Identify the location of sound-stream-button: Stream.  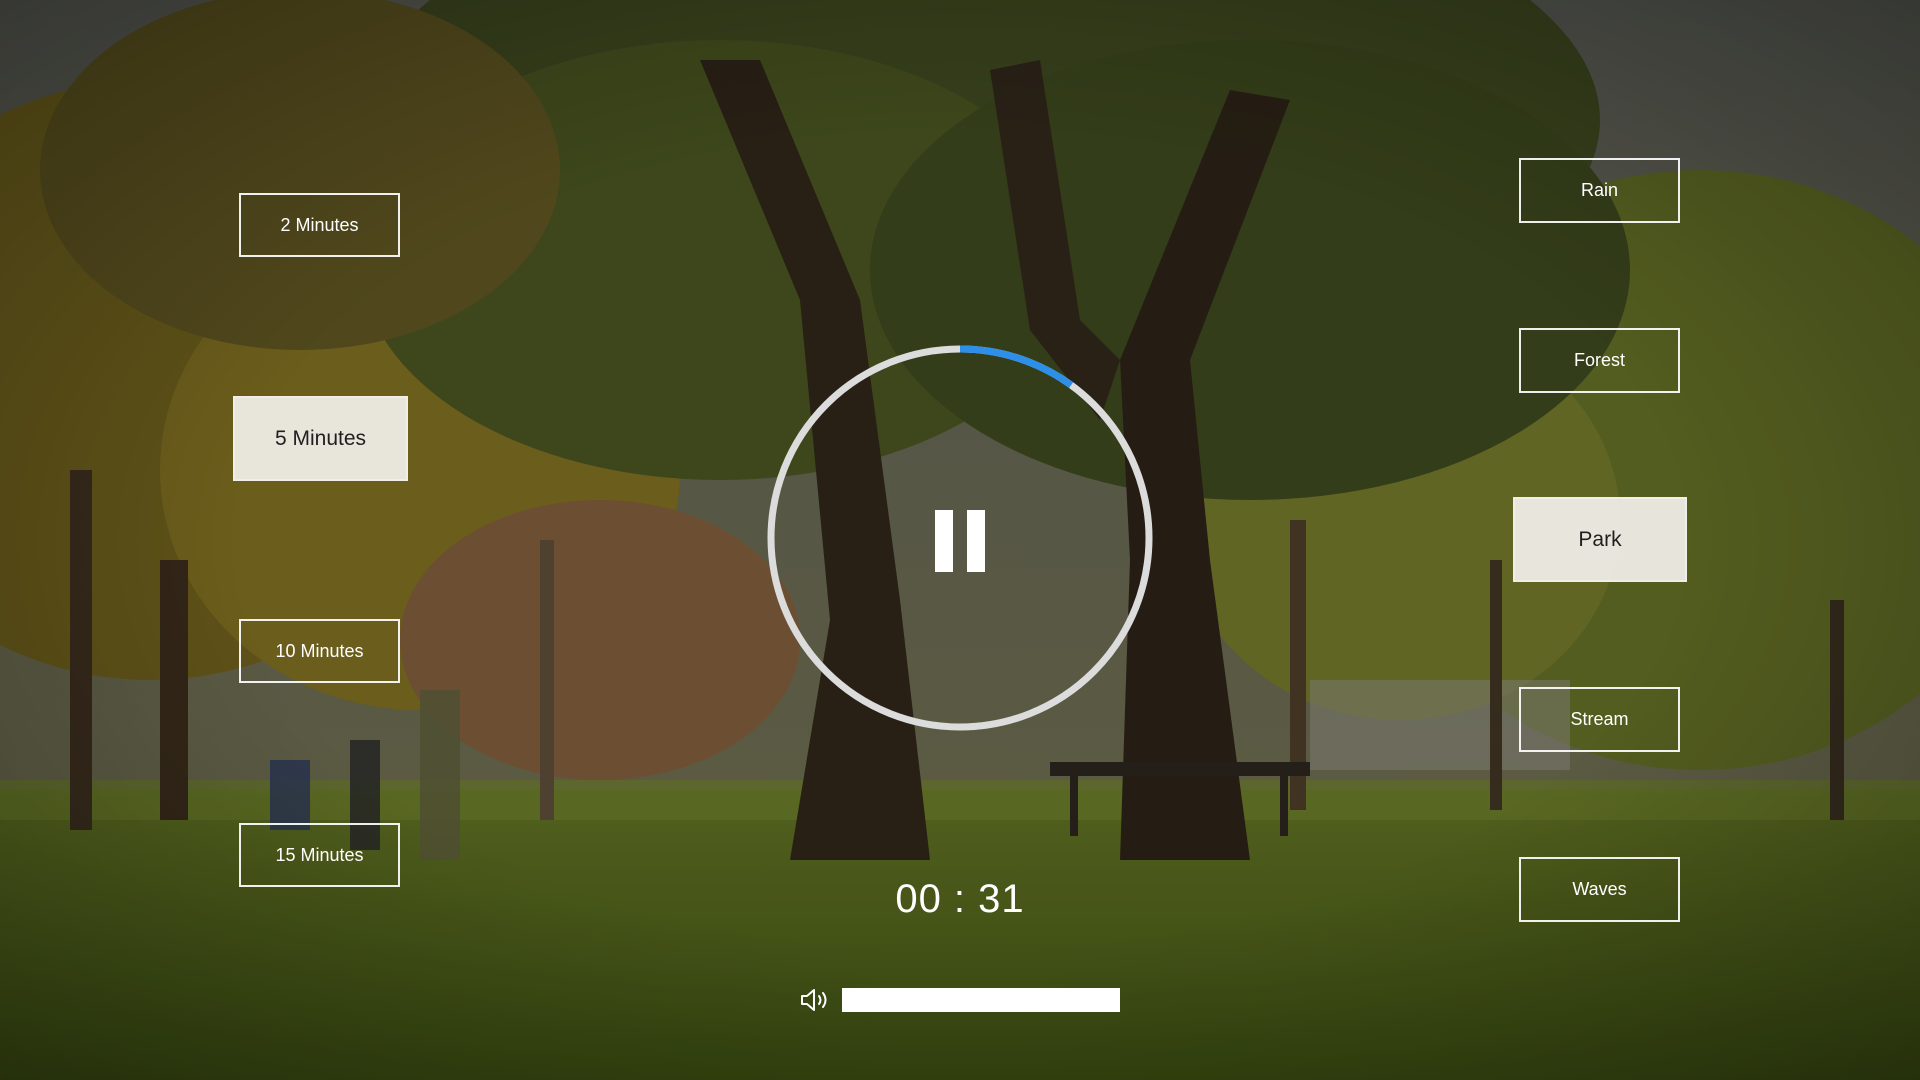
(1599, 719).